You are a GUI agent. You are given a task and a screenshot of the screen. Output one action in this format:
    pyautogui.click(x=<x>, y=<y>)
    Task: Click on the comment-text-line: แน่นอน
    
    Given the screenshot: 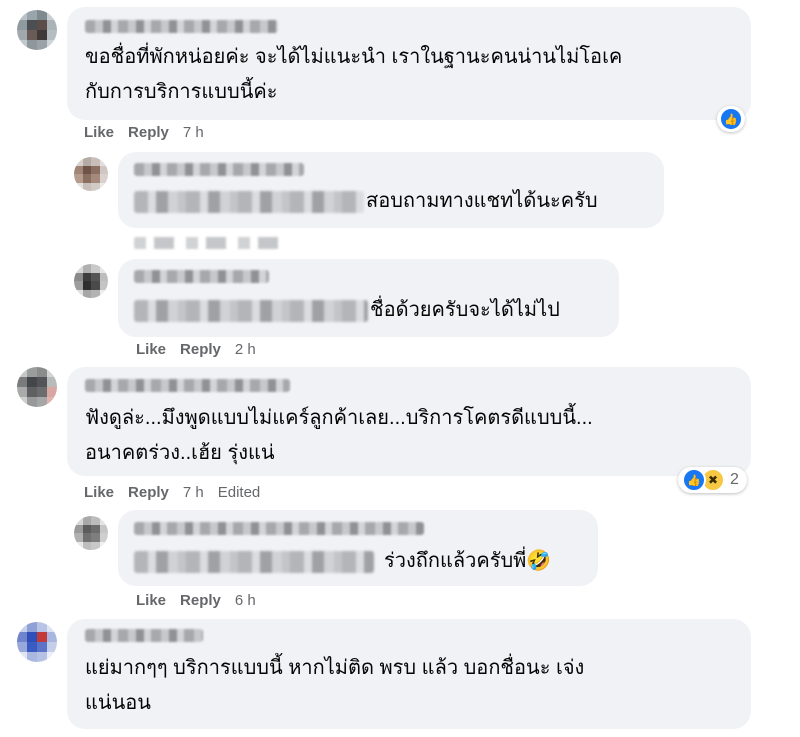 What is the action you would take?
    pyautogui.click(x=118, y=703)
    